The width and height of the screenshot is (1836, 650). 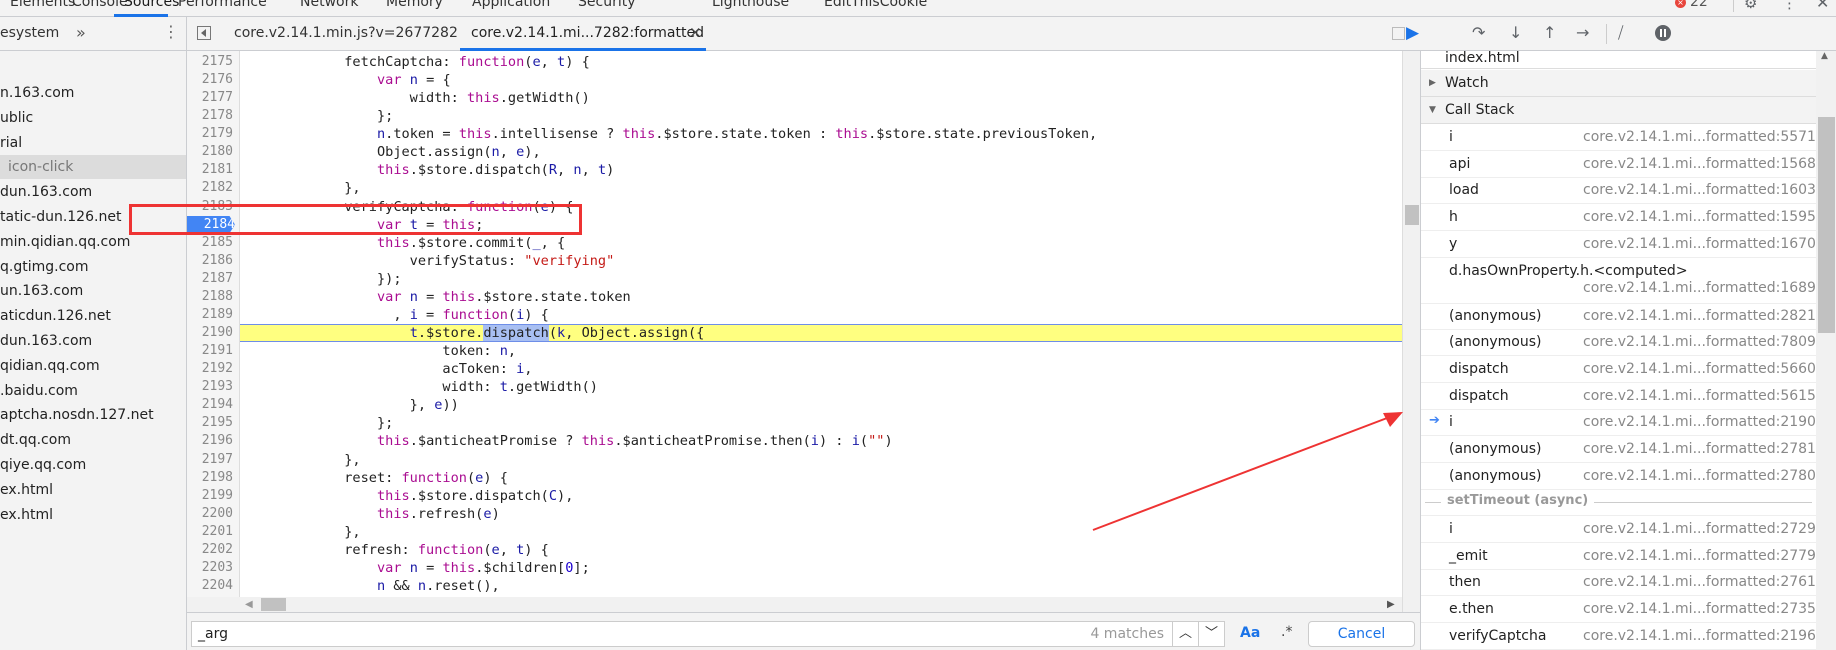 I want to click on navigator-item: rial, so click(x=93, y=143).